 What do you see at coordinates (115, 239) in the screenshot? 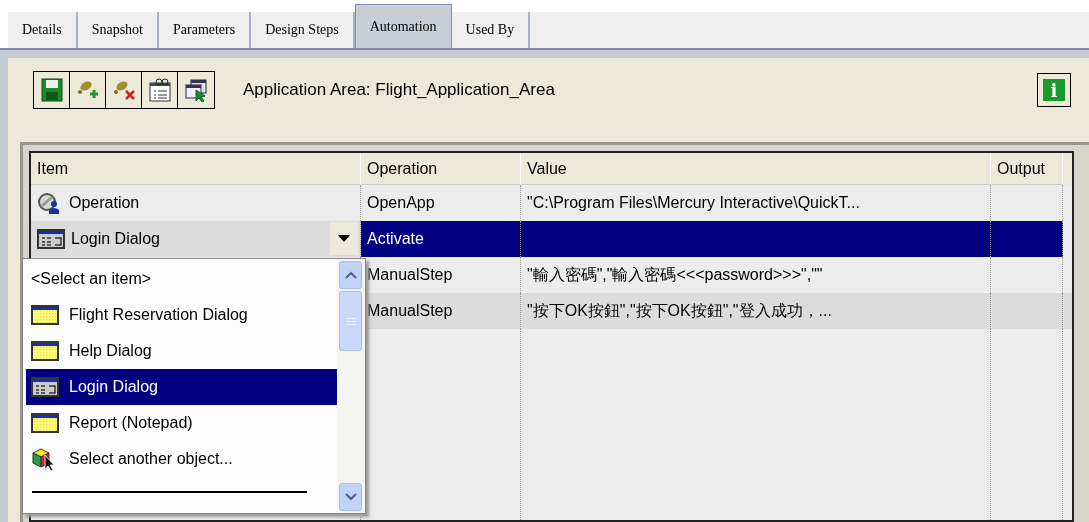
I see `item-text: Login Dialog` at bounding box center [115, 239].